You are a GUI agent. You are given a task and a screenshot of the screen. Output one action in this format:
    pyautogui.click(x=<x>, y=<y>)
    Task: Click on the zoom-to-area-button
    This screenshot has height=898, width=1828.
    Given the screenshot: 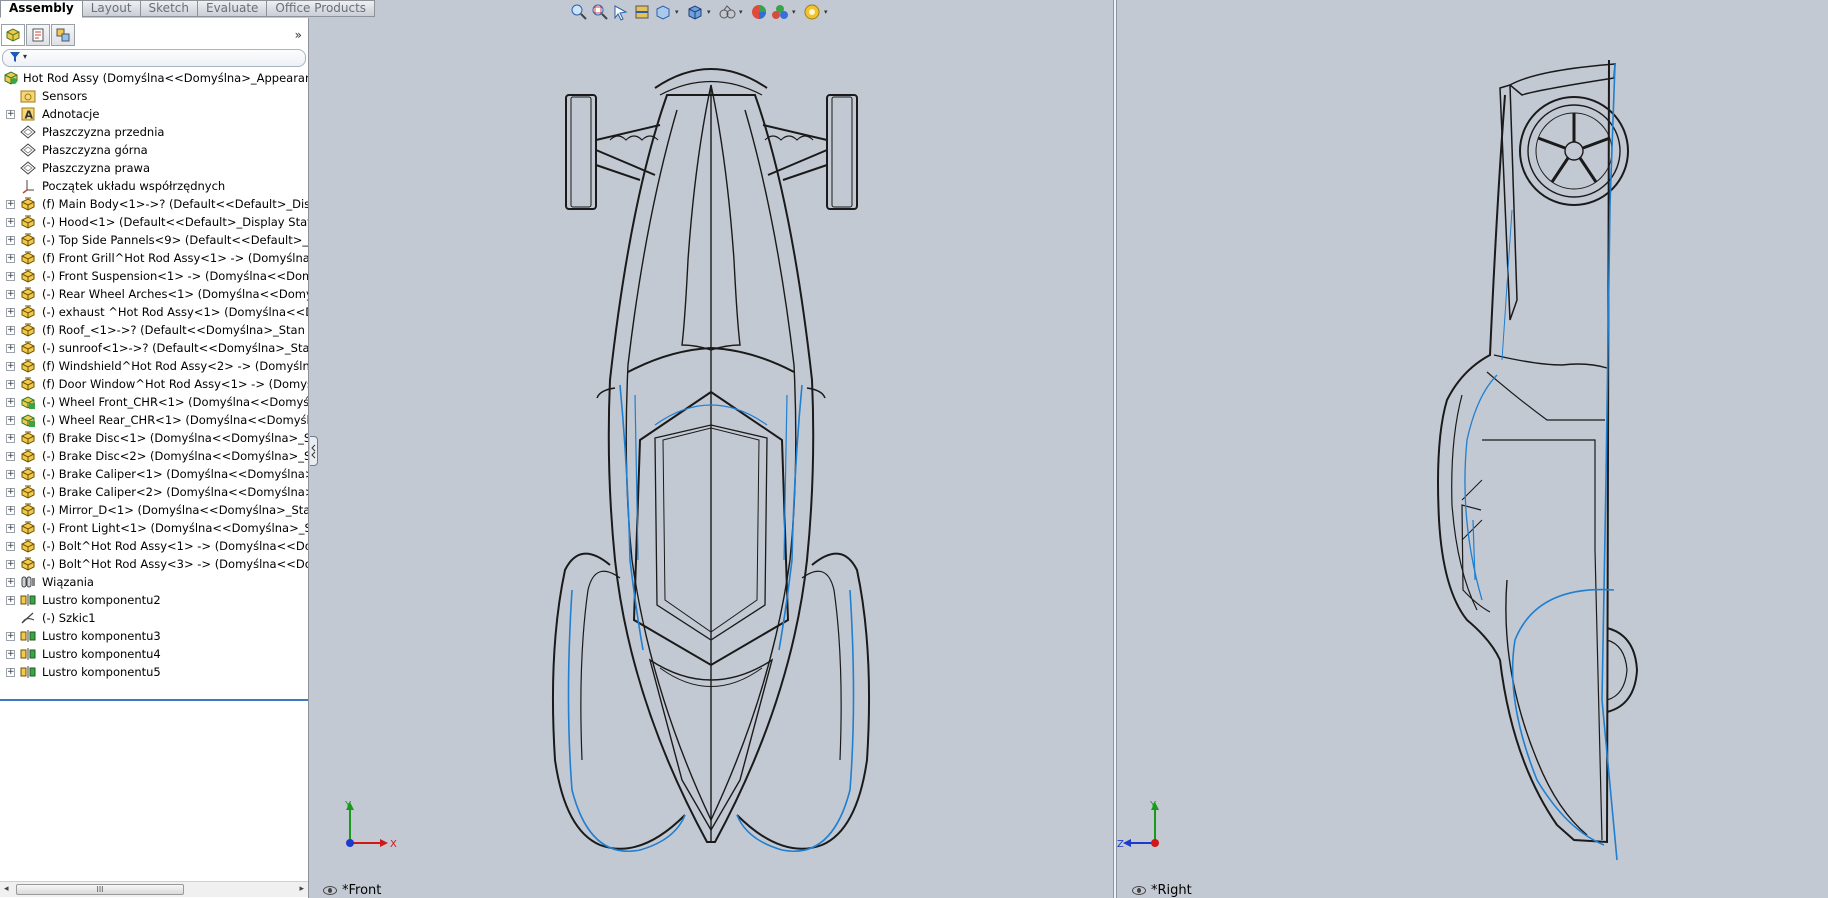 What is the action you would take?
    pyautogui.click(x=600, y=12)
    